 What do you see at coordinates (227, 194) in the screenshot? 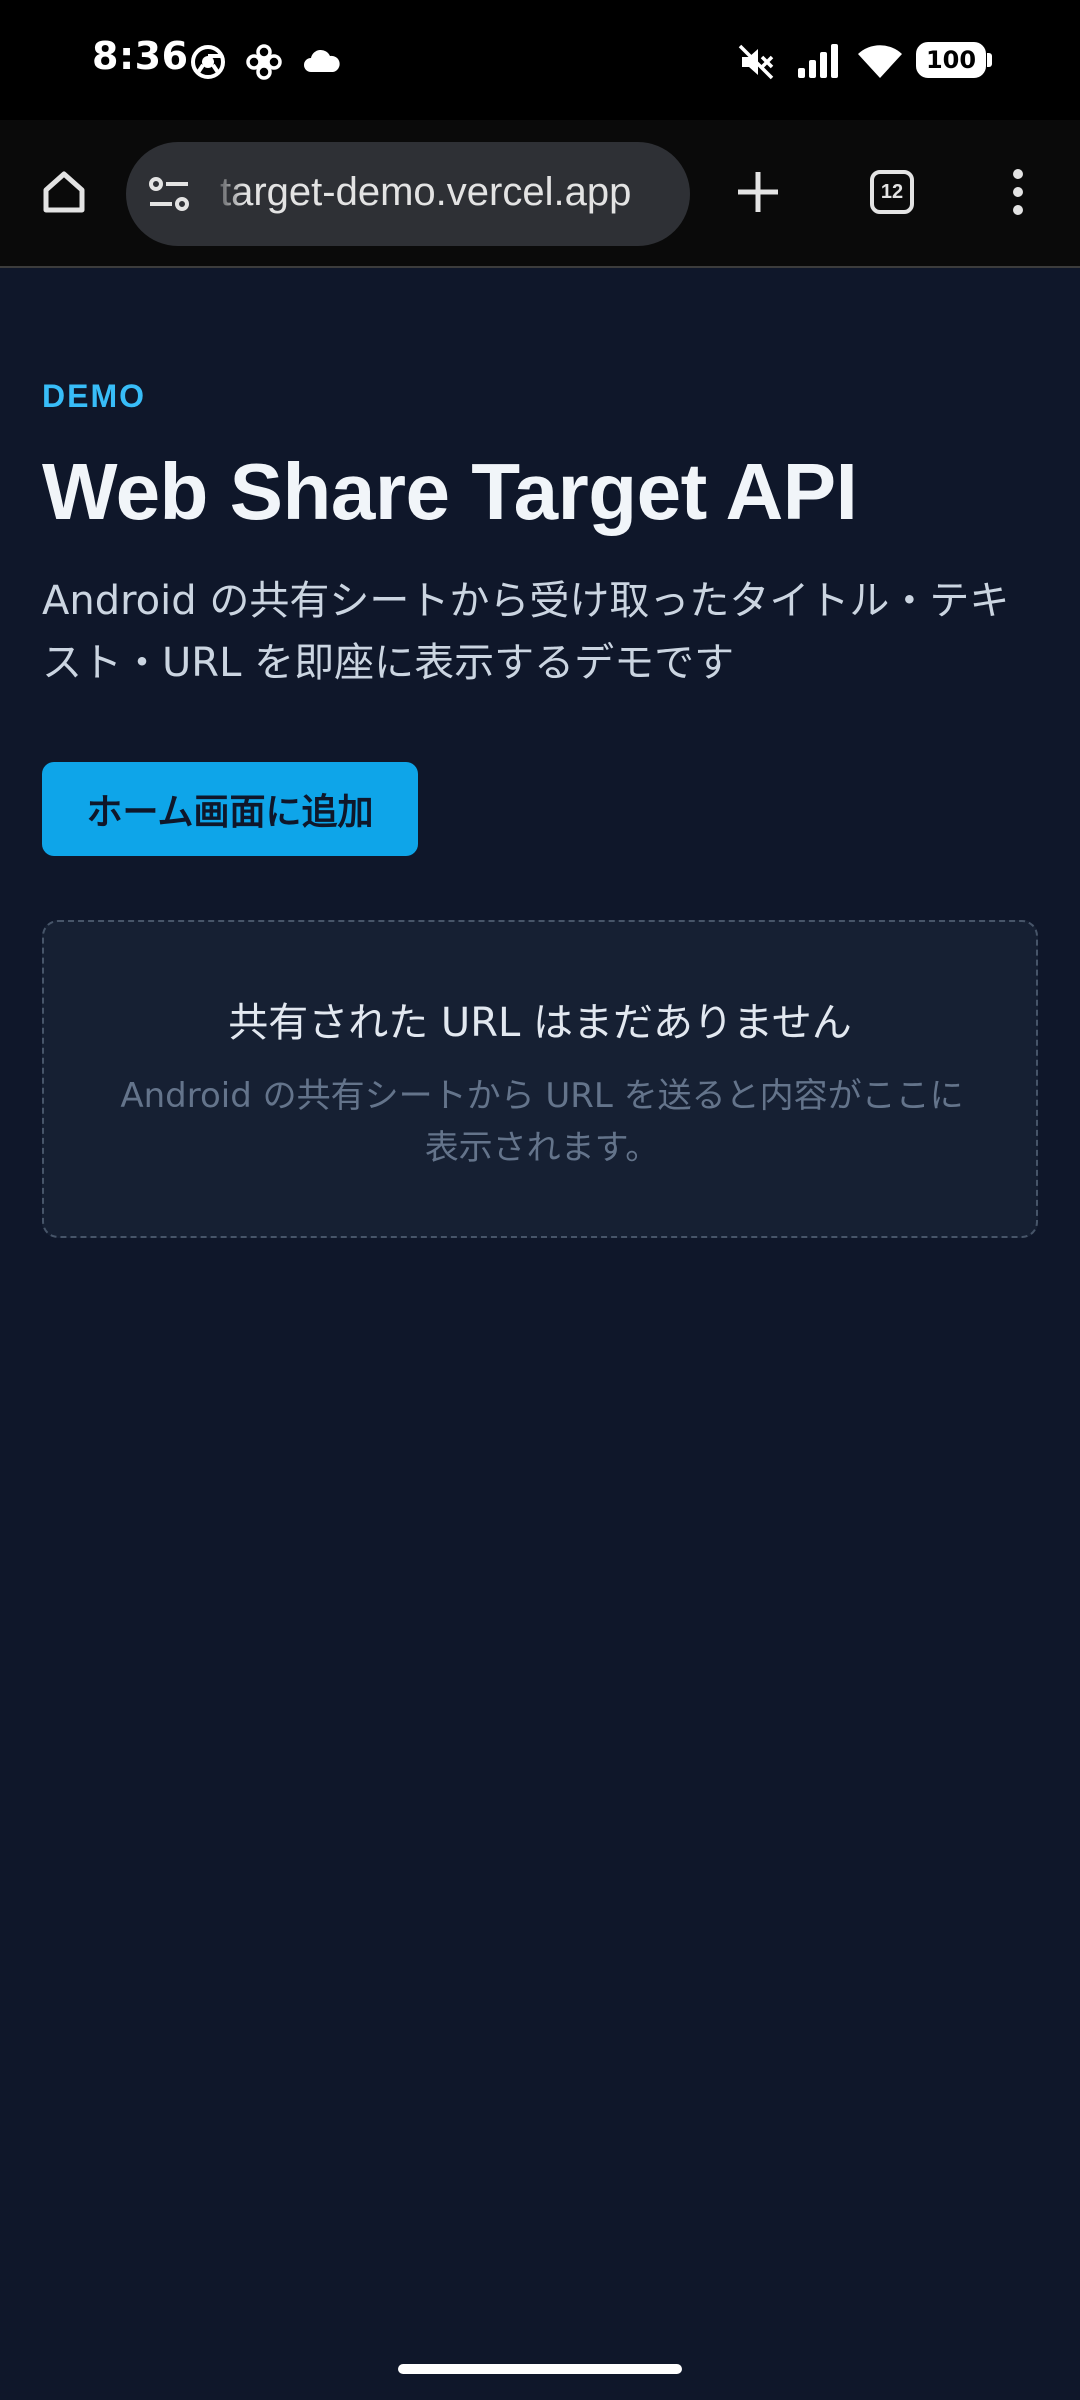
I see `url-fade` at bounding box center [227, 194].